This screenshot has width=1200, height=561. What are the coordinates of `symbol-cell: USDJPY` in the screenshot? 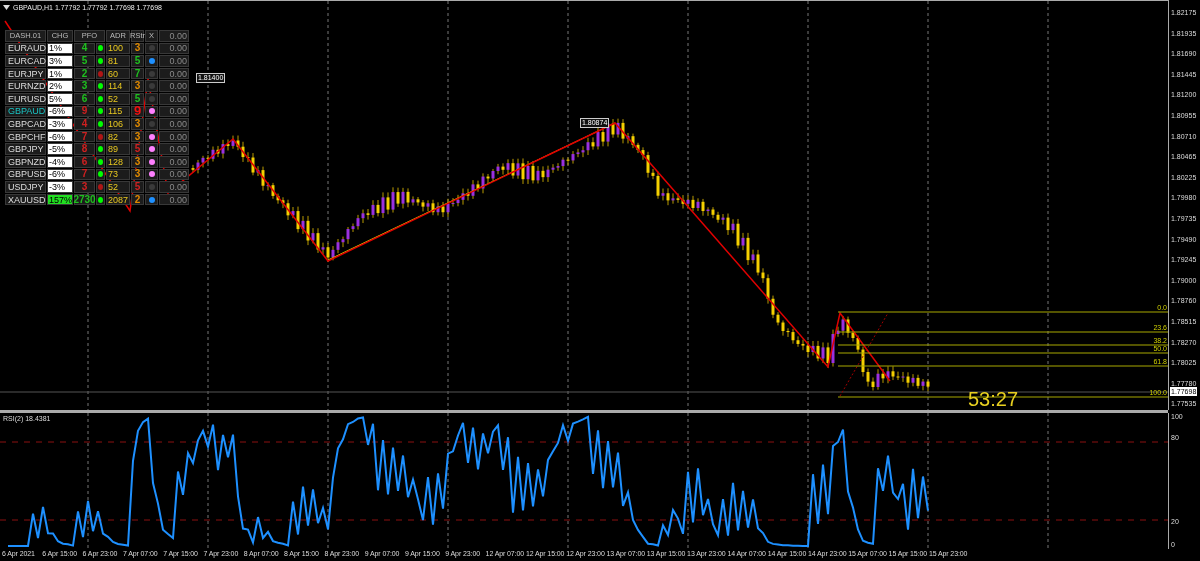 It's located at (25, 187).